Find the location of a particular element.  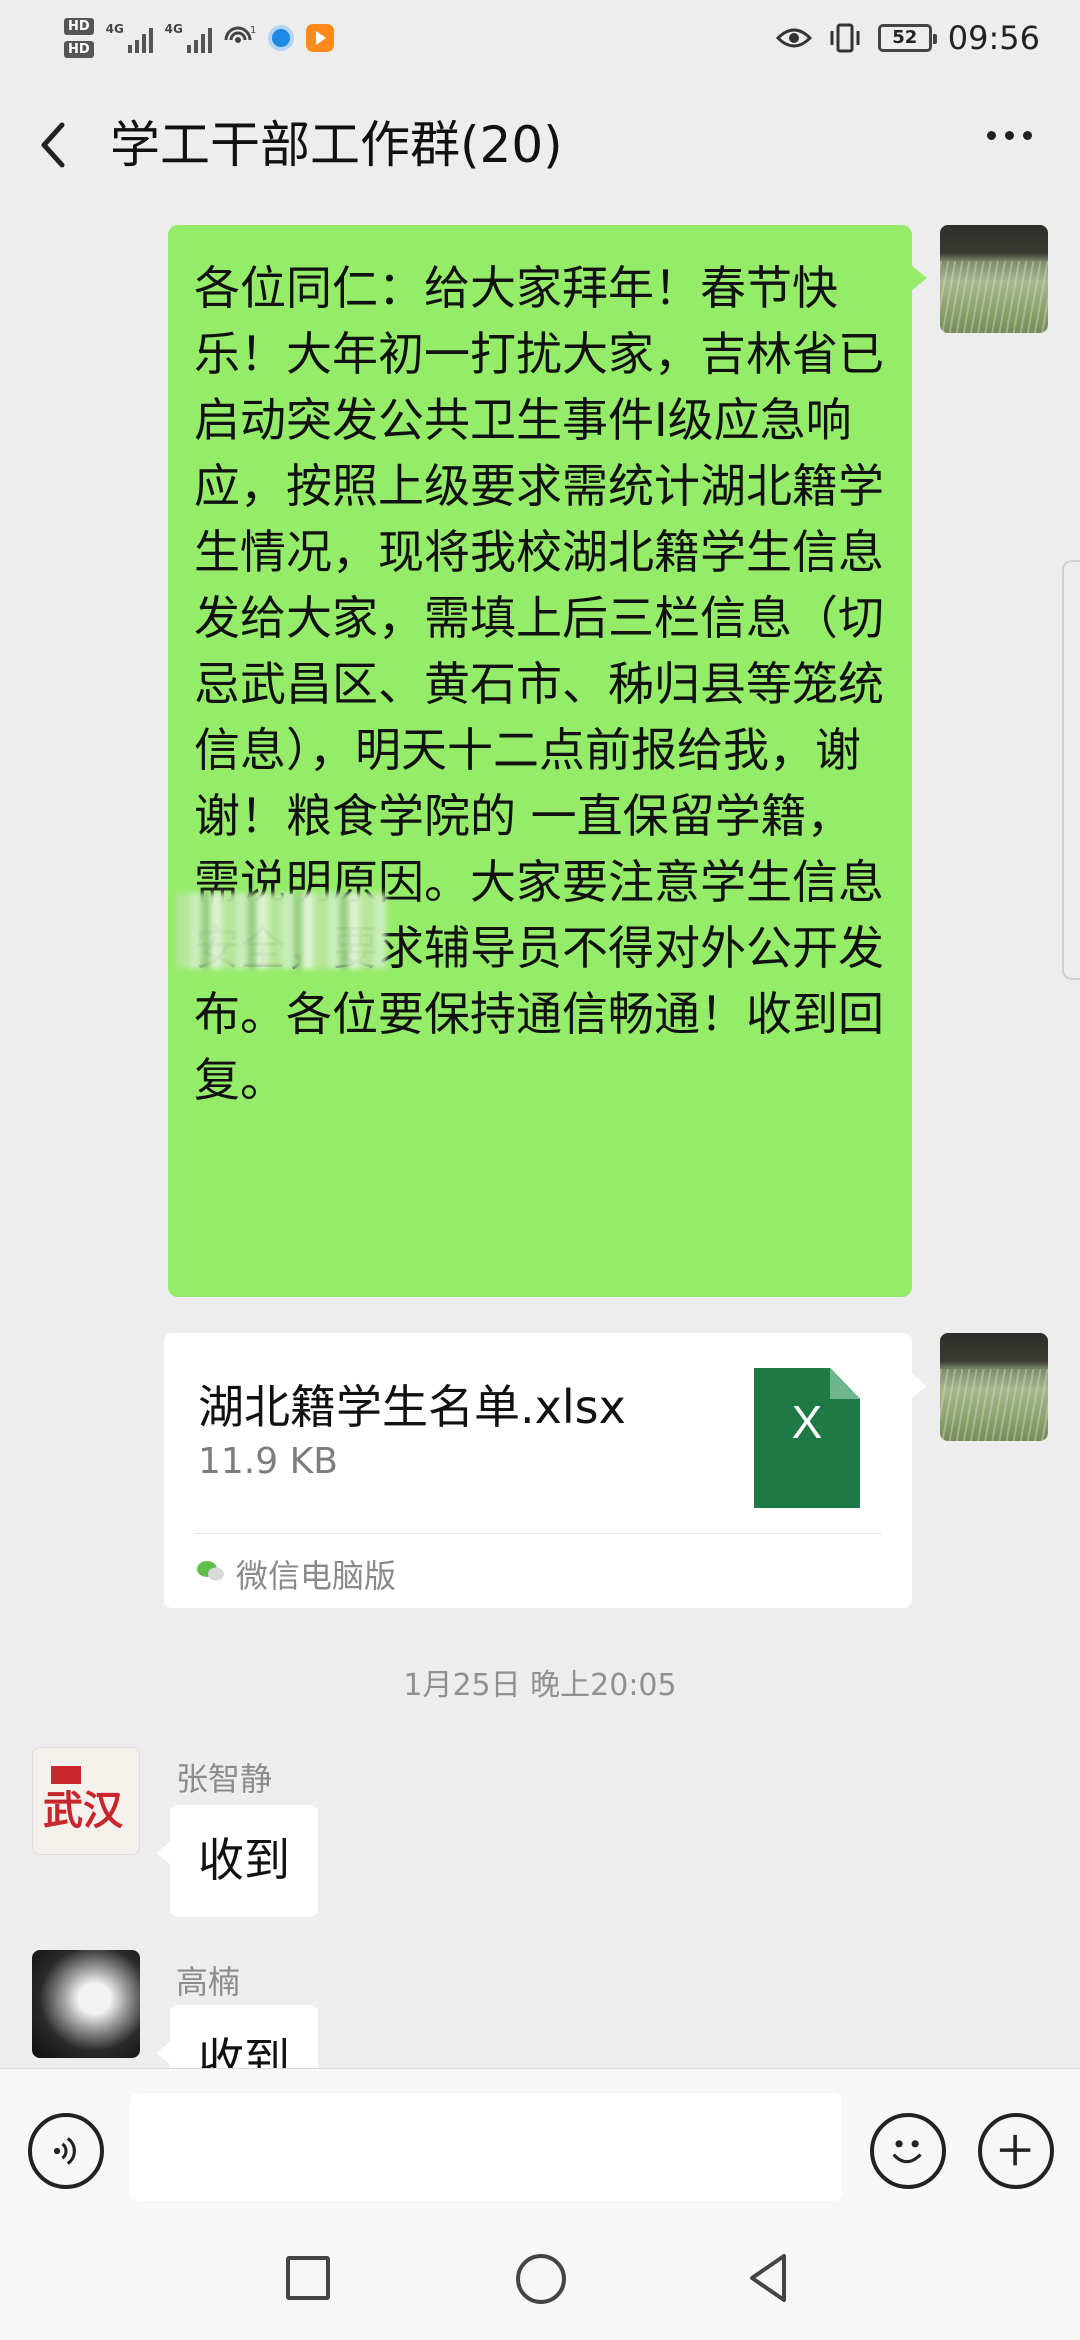

status-bar: HD HD 4G 4G 1 52 09:56 is located at coordinates (540, 37).